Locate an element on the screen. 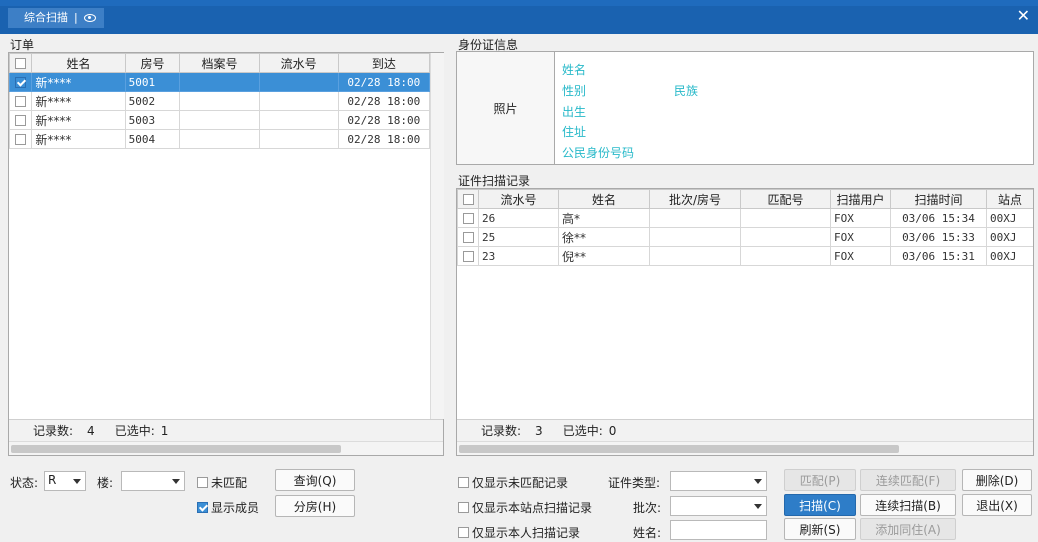  scan-hscroll-thumb is located at coordinates (679, 449).